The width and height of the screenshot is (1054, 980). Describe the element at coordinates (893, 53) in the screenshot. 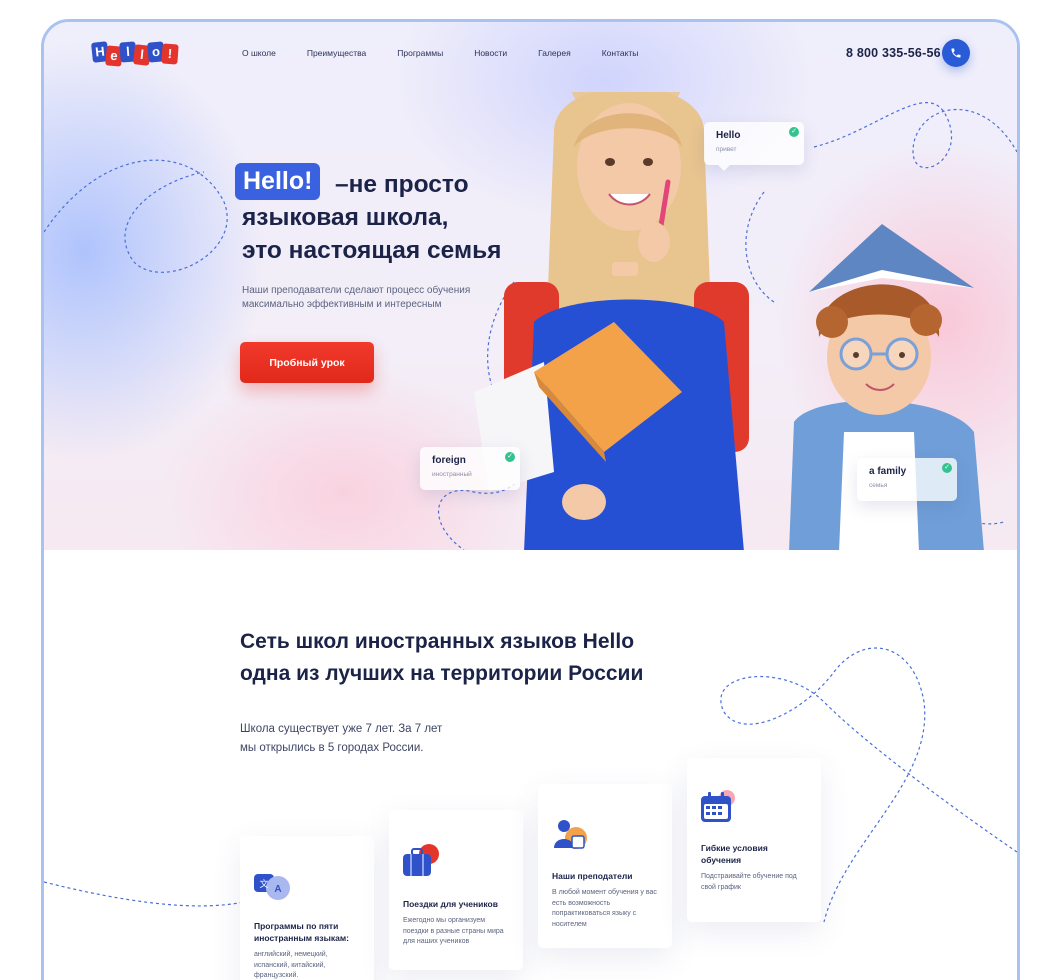

I see `phone-number: 8 800 335-56-56` at that location.